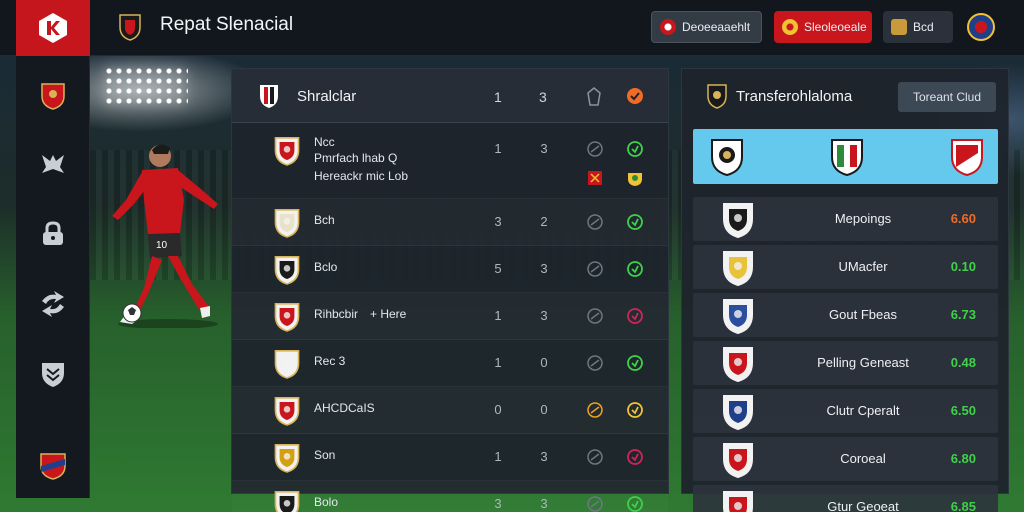  I want to click on standings-header: Shralclar 1 3, so click(450, 96).